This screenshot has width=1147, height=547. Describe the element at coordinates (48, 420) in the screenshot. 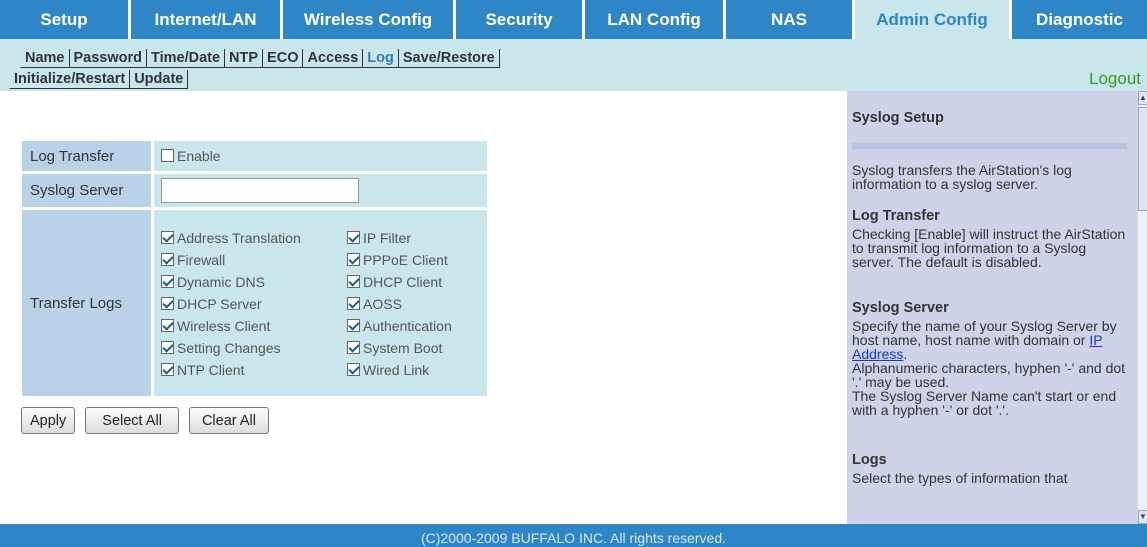

I see `apply-button: Apply` at that location.